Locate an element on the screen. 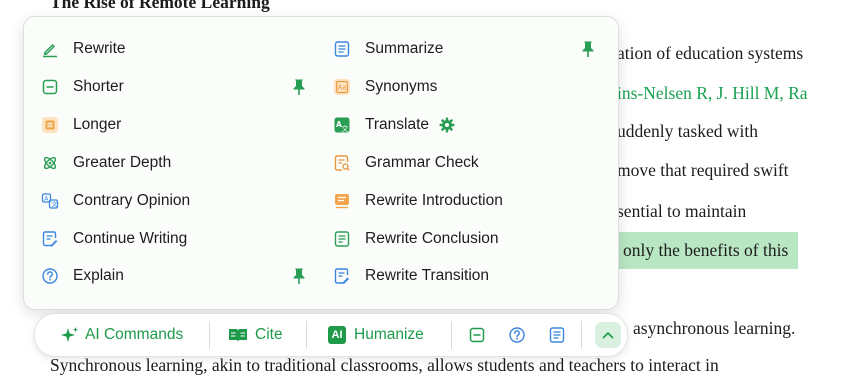 The height and width of the screenshot is (390, 850). ai-commands-label: AI Commands is located at coordinates (134, 334).